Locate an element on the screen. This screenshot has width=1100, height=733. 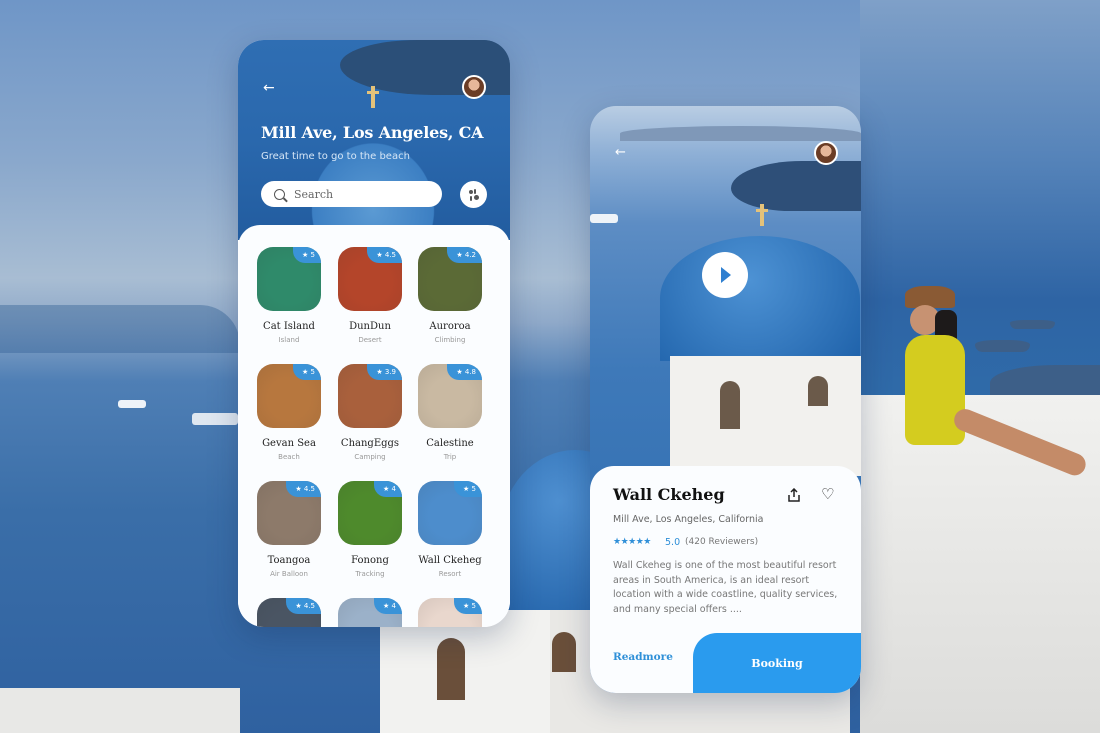
rating-badge: ★ 4.8 is located at coordinates (464, 372).